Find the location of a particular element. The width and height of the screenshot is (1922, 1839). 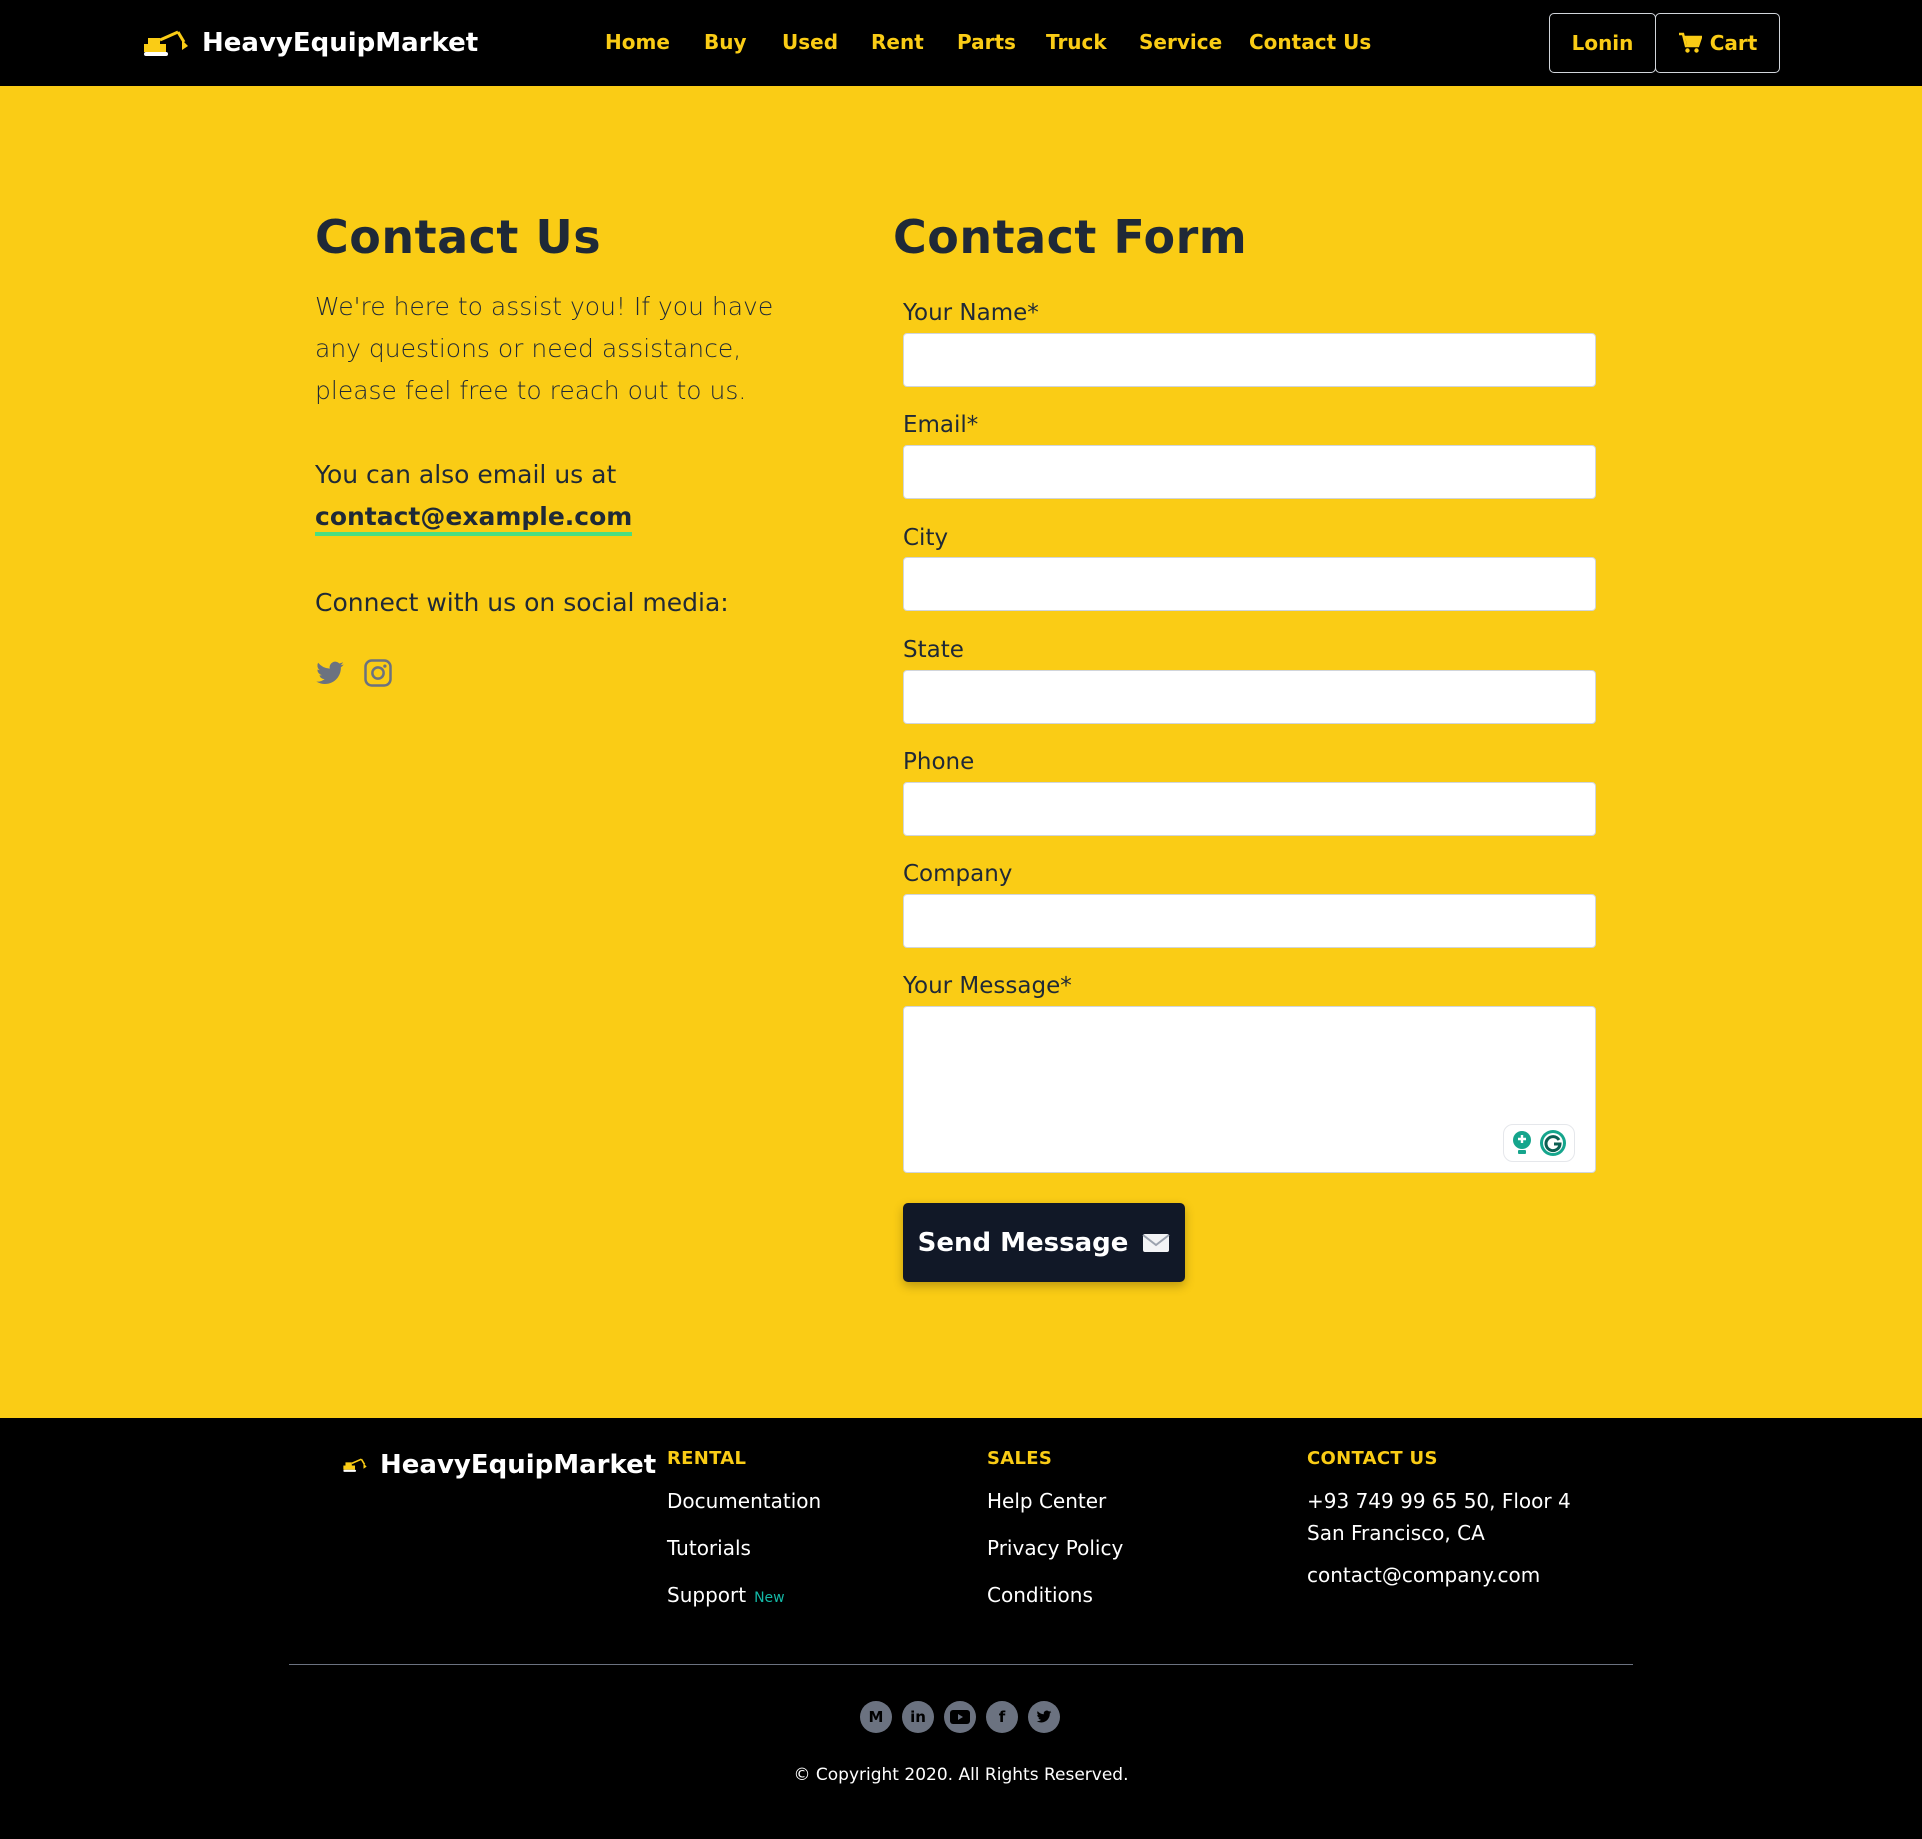

footer-link-tutorials: Tutorials is located at coordinates (744, 1548).